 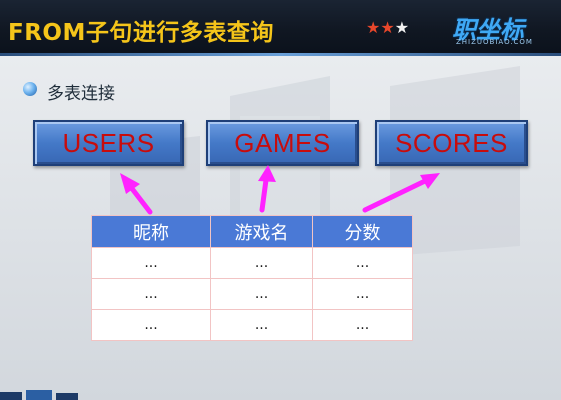 What do you see at coordinates (494, 42) in the screenshot?
I see `logo-sub-text: ZHIZUOBIAO.COM` at bounding box center [494, 42].